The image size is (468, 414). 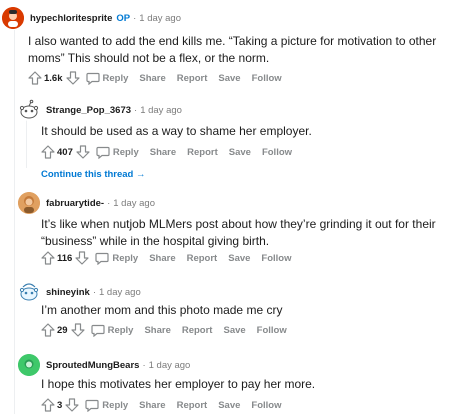 What do you see at coordinates (71, 18) in the screenshot?
I see `username: hypechloritesprite` at bounding box center [71, 18].